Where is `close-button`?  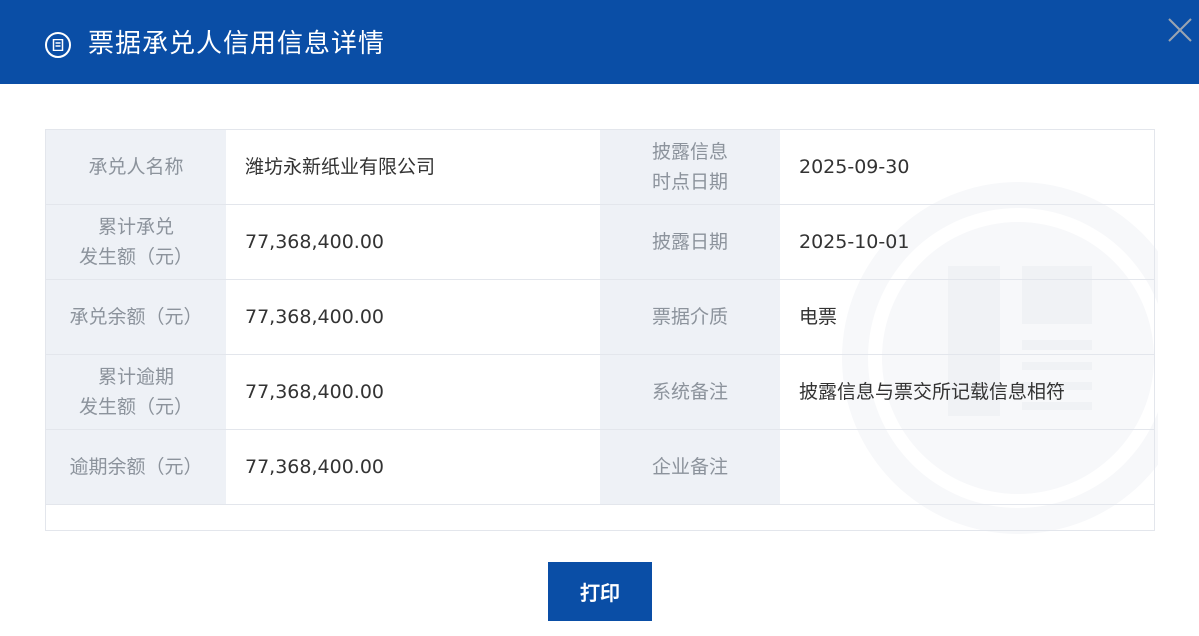 close-button is located at coordinates (1180, 30).